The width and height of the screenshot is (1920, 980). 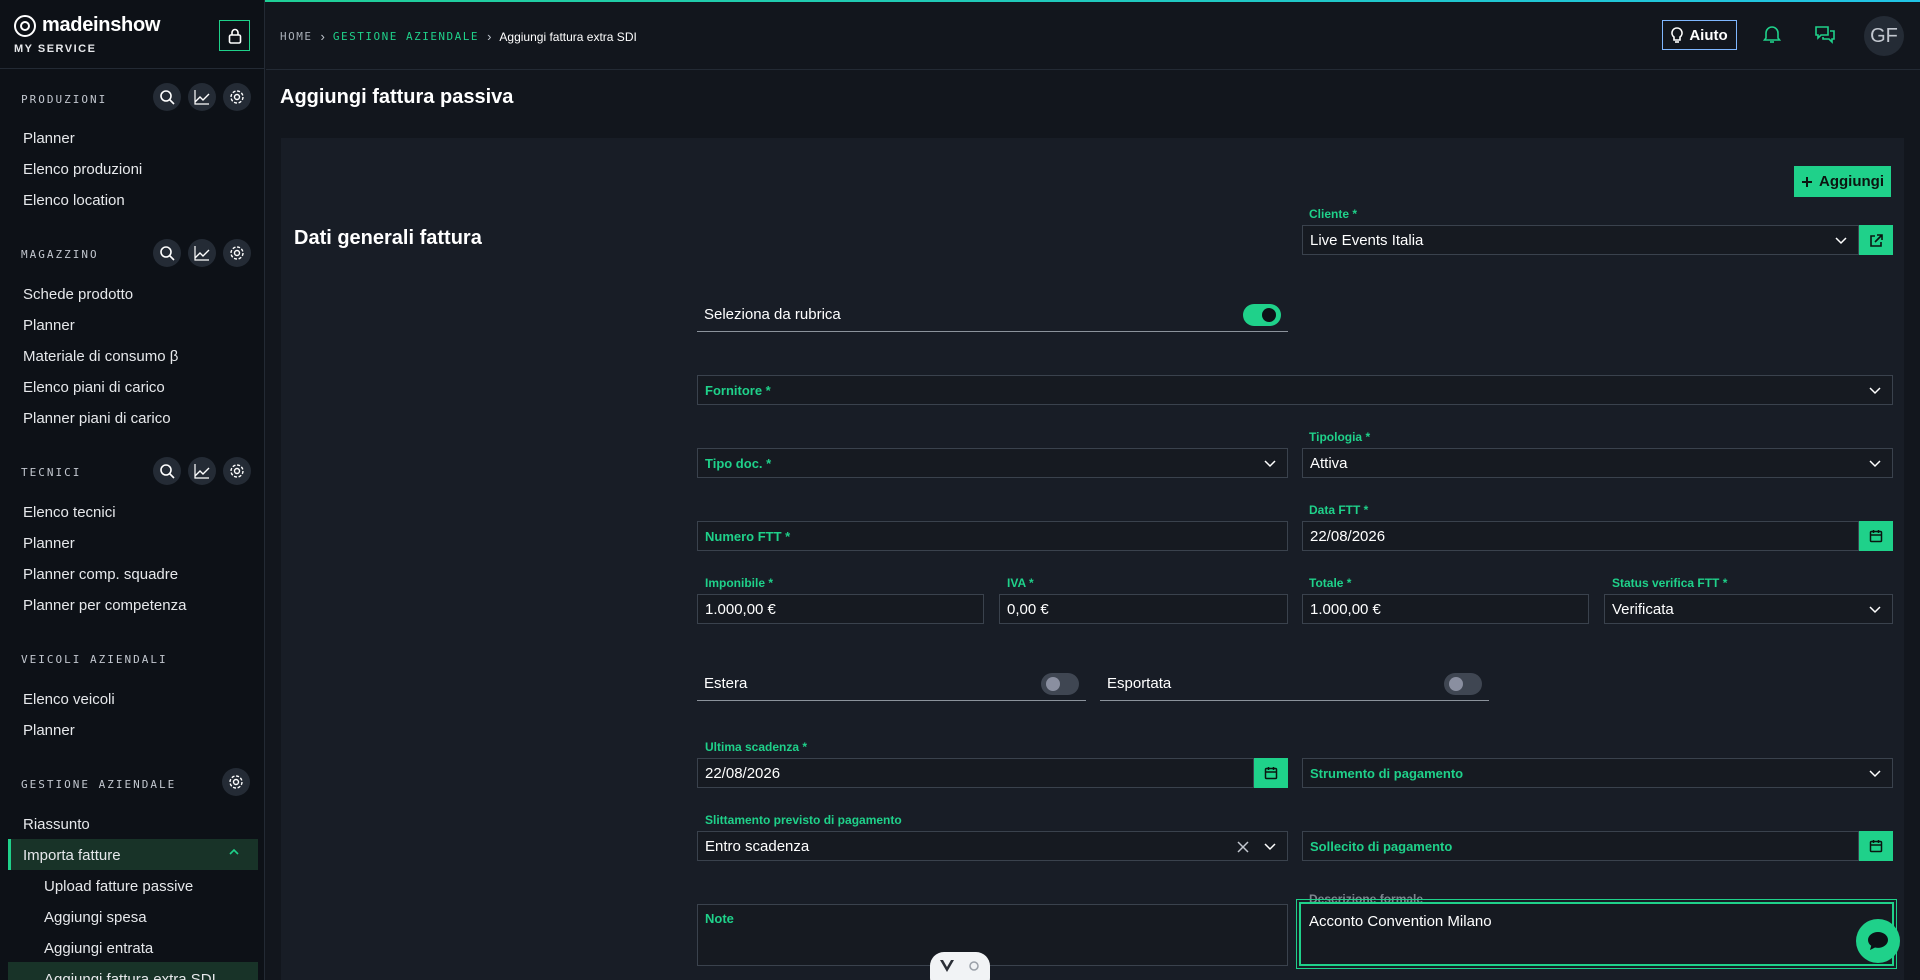 What do you see at coordinates (1878, 941) in the screenshot?
I see `chat-button` at bounding box center [1878, 941].